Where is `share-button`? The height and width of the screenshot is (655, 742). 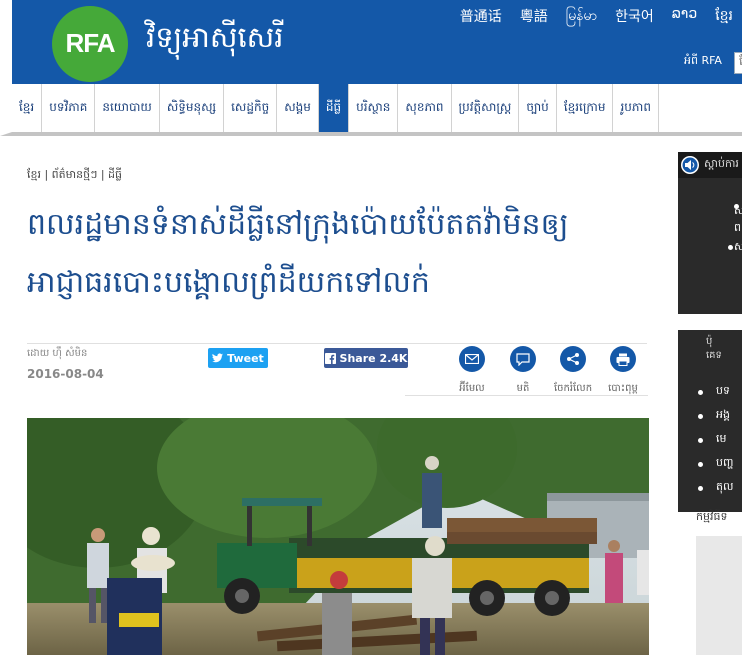 share-button is located at coordinates (573, 359).